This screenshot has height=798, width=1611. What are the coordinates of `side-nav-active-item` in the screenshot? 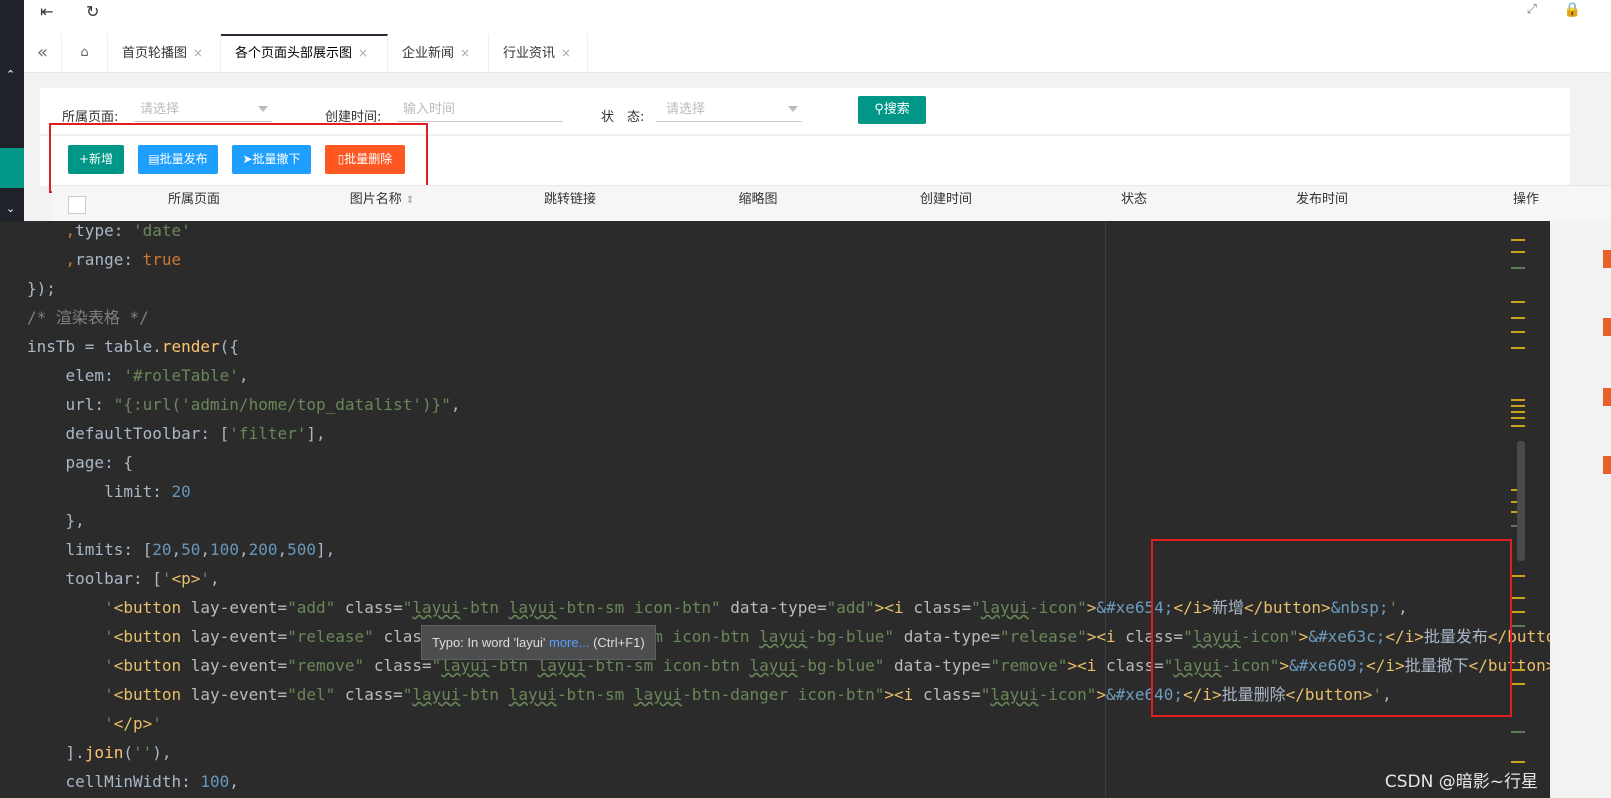 It's located at (12, 168).